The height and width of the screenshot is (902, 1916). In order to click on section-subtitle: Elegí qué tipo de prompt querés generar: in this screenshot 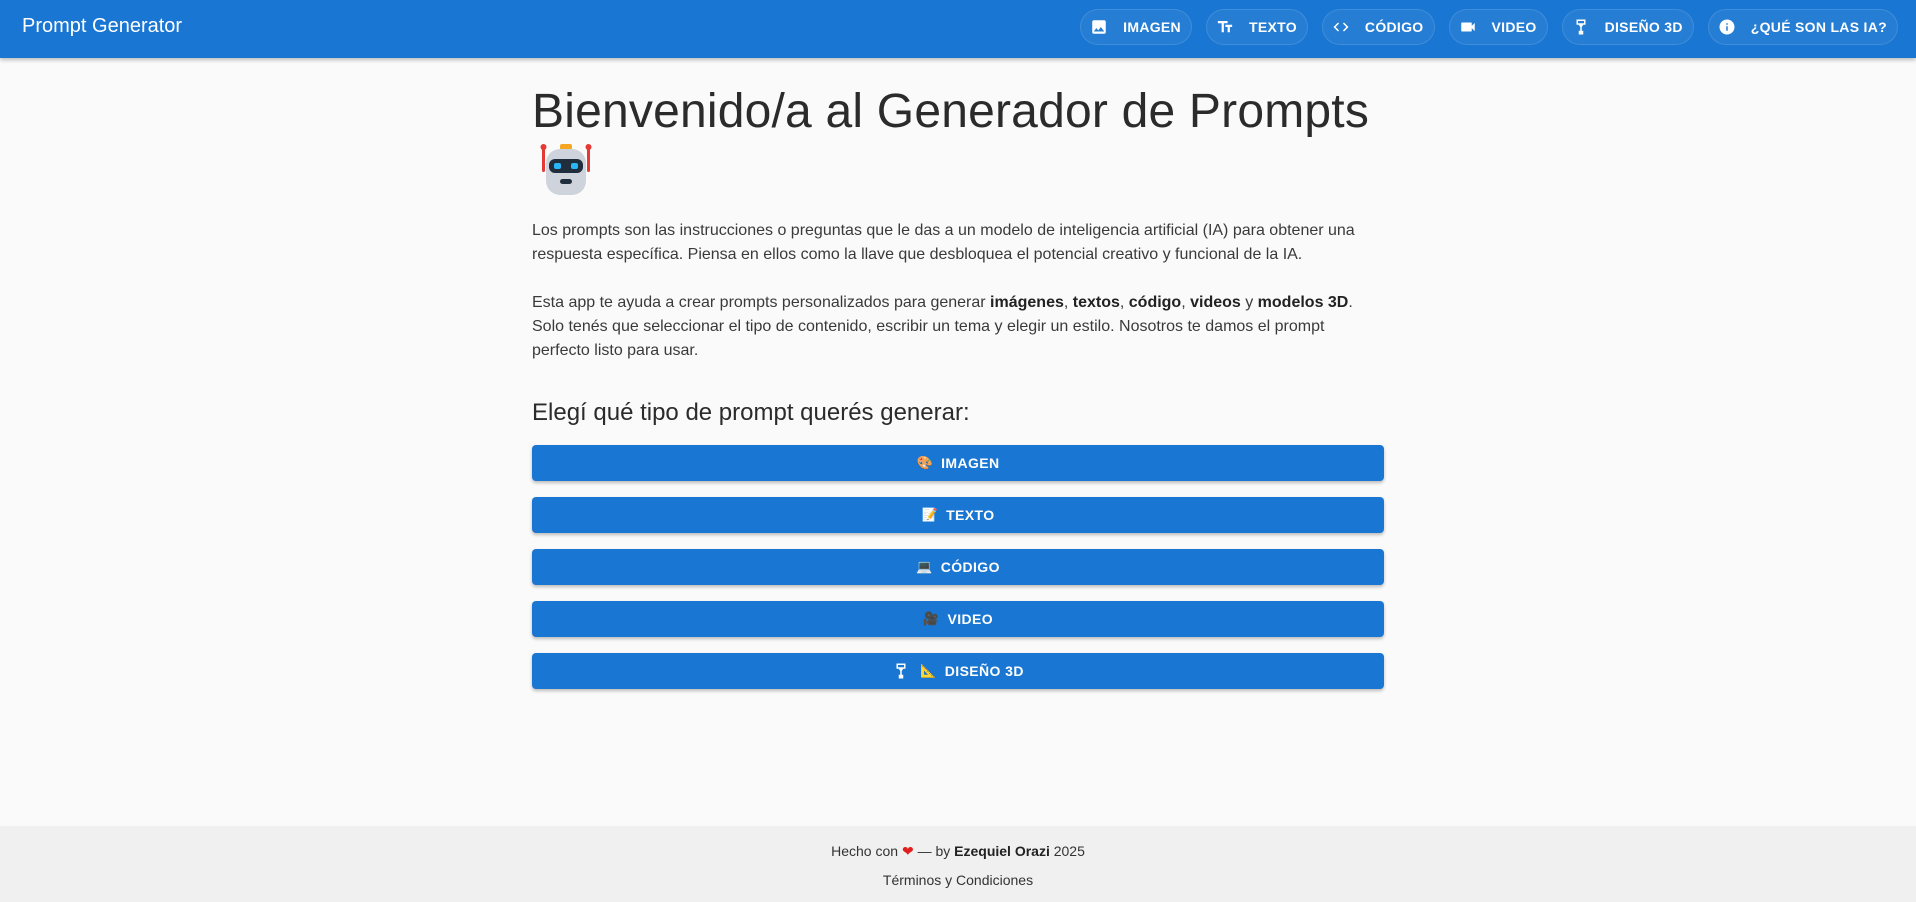, I will do `click(751, 412)`.